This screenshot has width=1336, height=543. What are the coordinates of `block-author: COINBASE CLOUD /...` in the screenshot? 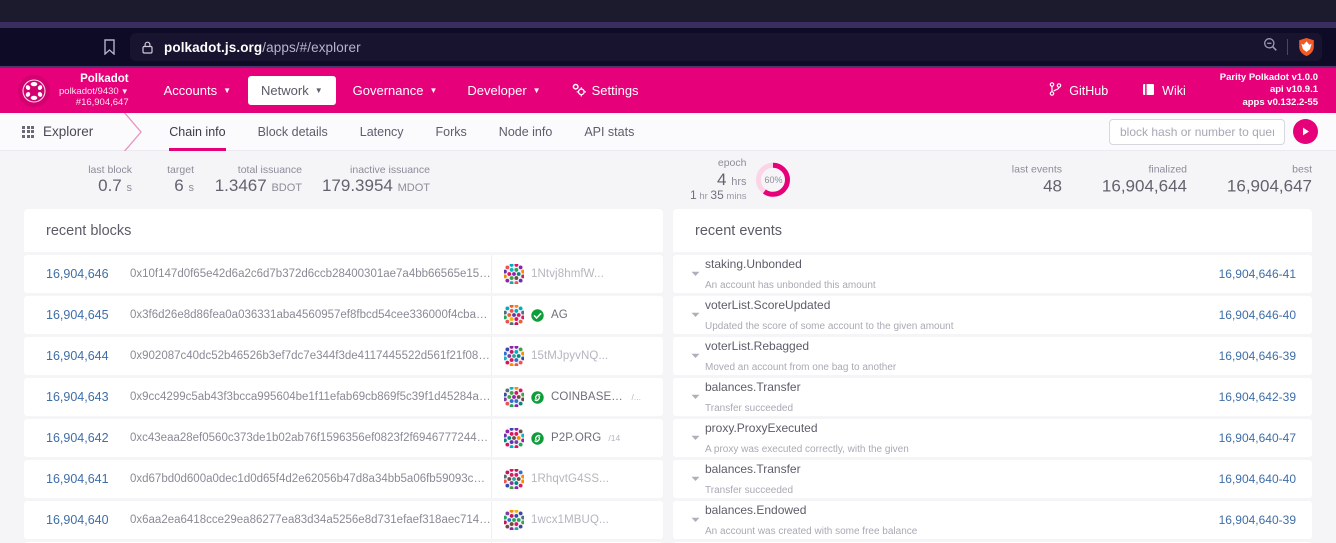 It's located at (566, 397).